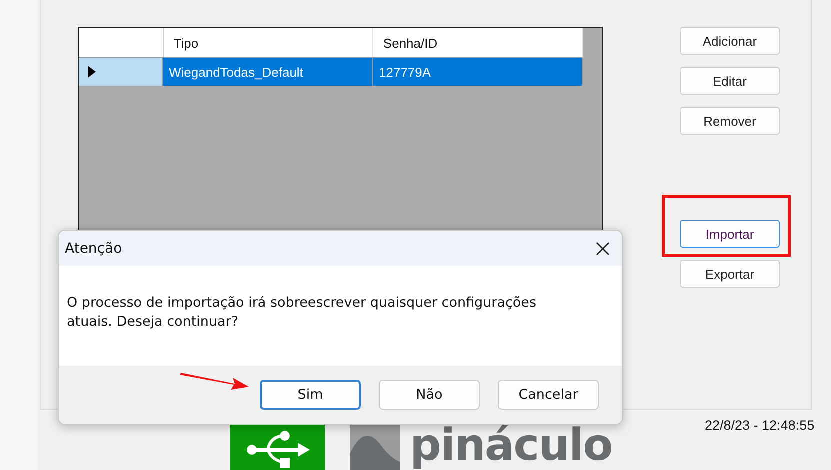 The height and width of the screenshot is (470, 831). Describe the element at coordinates (92, 72) in the screenshot. I see `current-row-icon` at that location.